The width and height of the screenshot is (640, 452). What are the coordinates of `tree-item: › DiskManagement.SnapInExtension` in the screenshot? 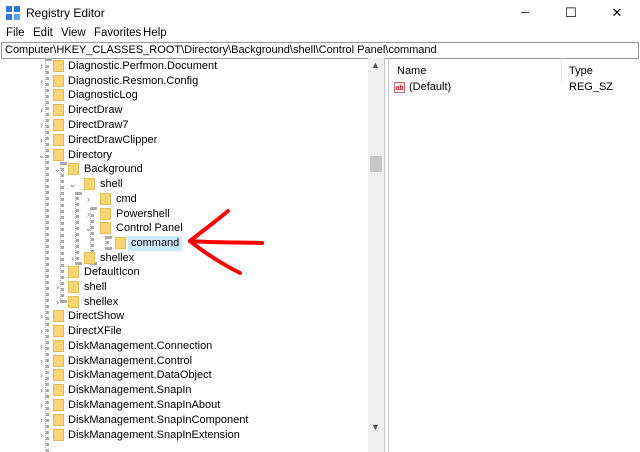 It's located at (184, 435).